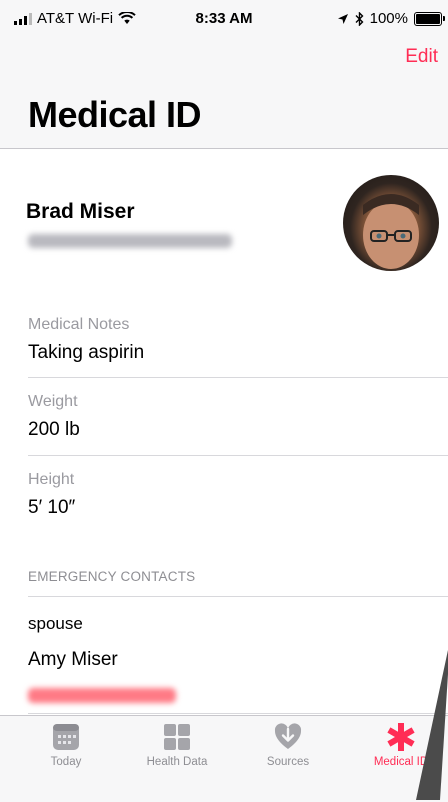 This screenshot has height=802, width=448. I want to click on tab-label: Today, so click(66, 762).